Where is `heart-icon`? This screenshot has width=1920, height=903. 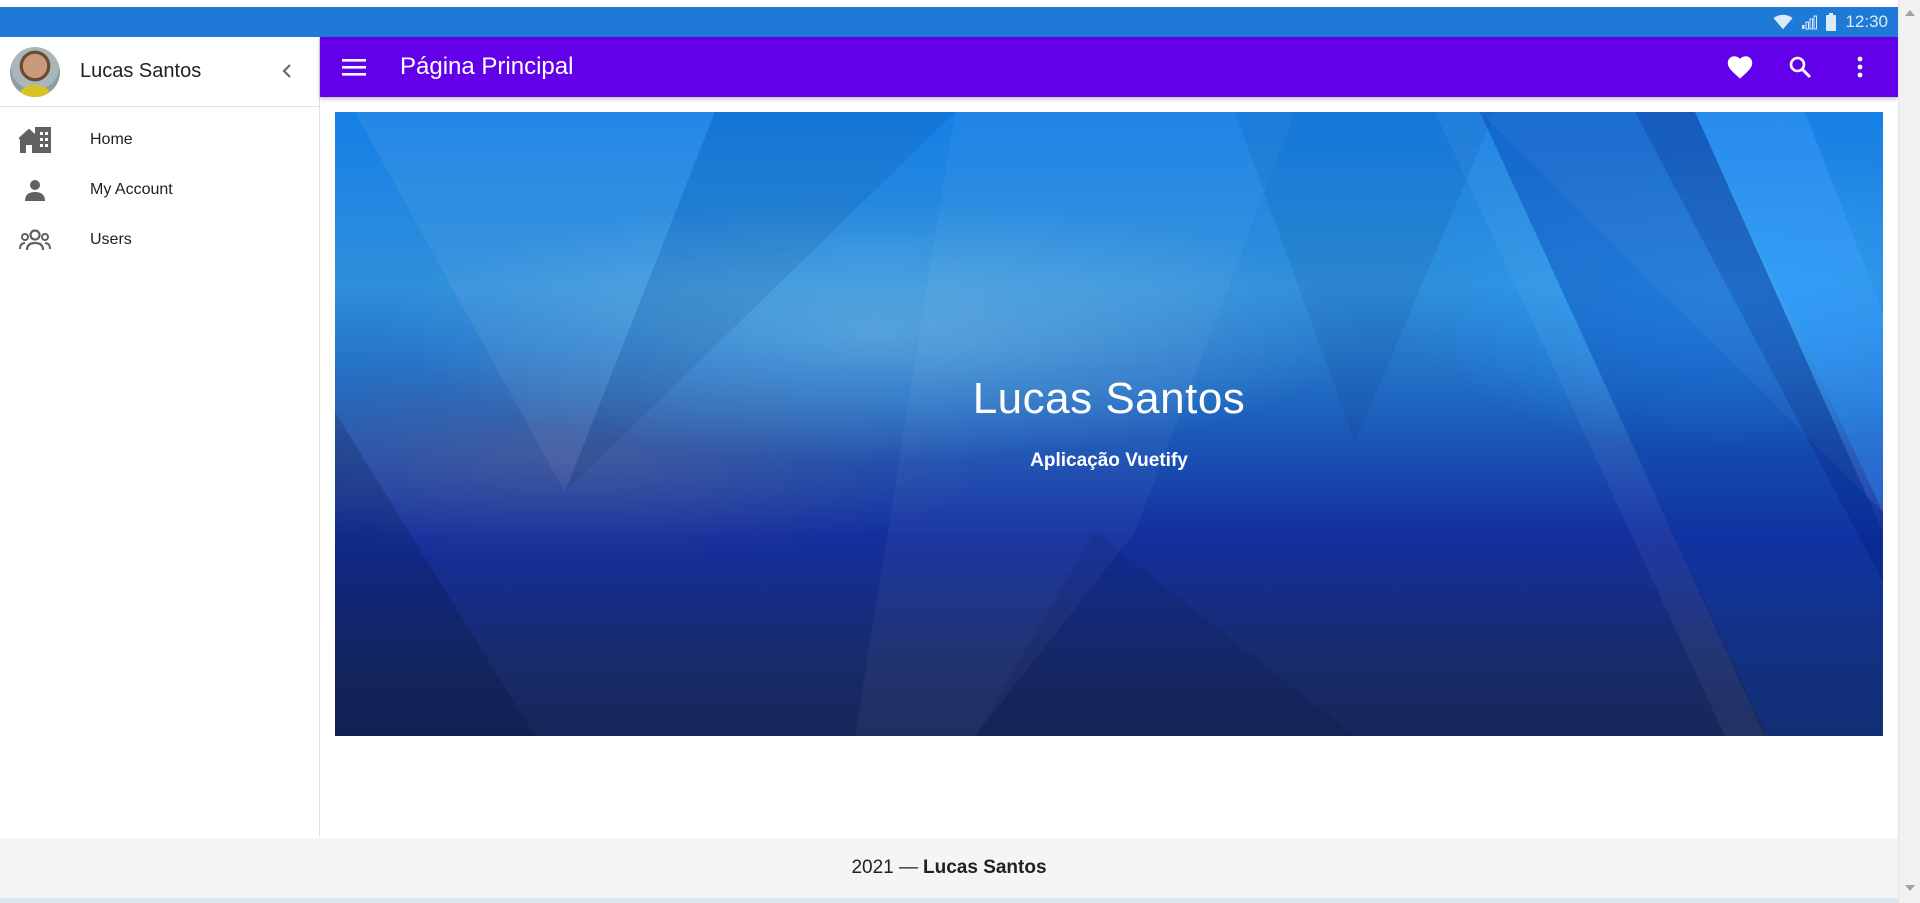 heart-icon is located at coordinates (1740, 67).